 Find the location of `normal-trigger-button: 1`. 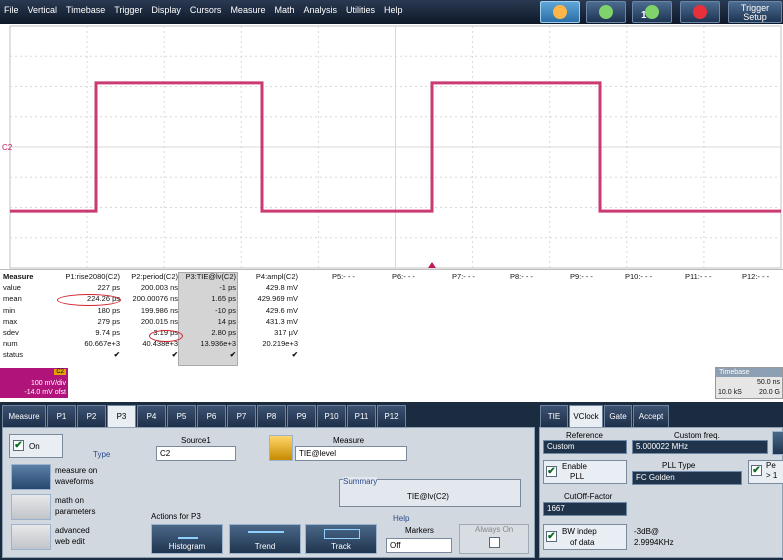

normal-trigger-button: 1 is located at coordinates (652, 12).